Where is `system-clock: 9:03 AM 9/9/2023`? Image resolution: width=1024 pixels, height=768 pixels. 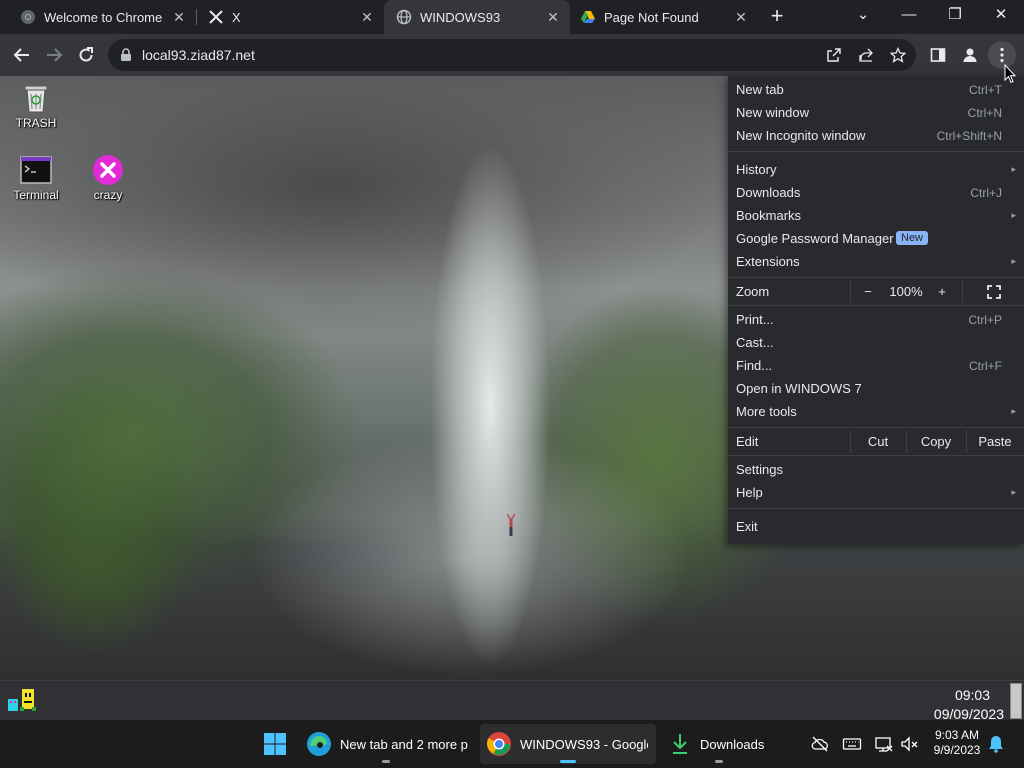 system-clock: 9:03 AM 9/9/2023 is located at coordinates (957, 743).